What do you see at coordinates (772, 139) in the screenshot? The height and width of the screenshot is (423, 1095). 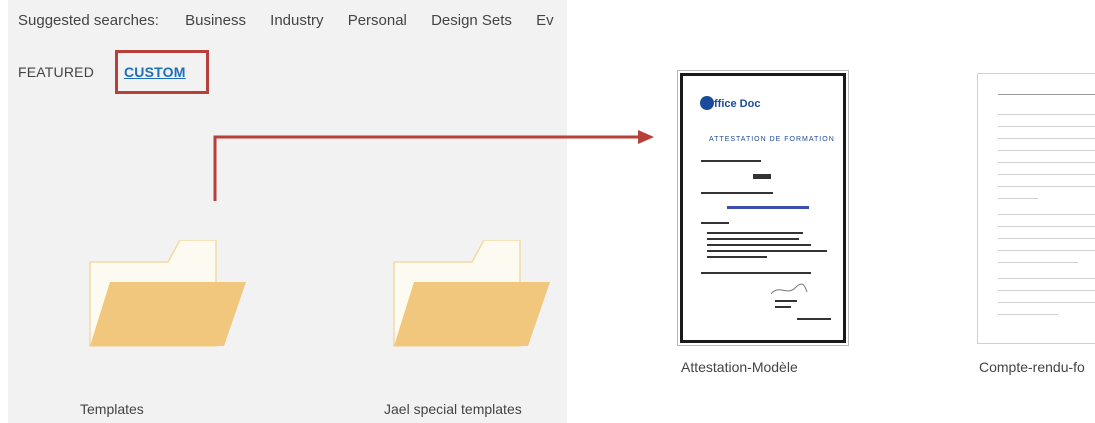 I see `preview-heading: ATTESTATION DE FORMATION` at bounding box center [772, 139].